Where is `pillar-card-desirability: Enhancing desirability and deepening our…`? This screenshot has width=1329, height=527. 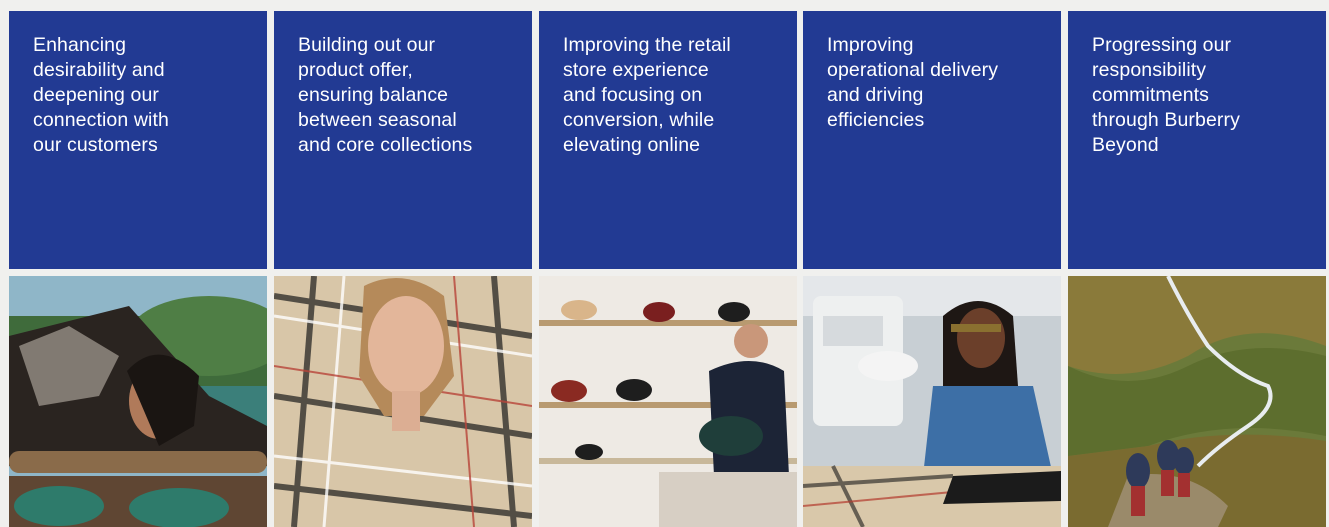 pillar-card-desirability: Enhancing desirability and deepening our… is located at coordinates (138, 140).